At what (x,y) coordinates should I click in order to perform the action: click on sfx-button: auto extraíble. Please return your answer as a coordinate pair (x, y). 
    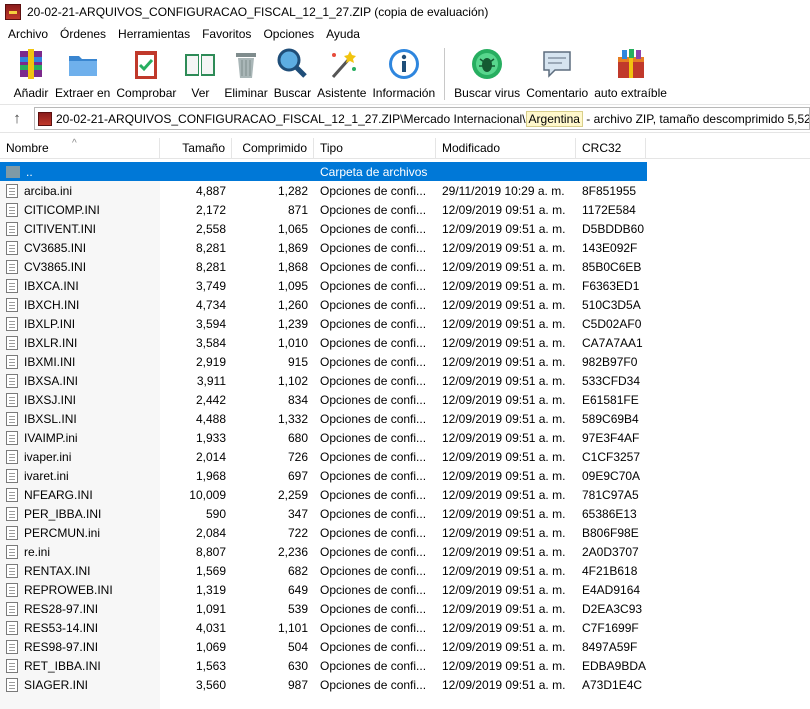
    Looking at the image, I should click on (630, 72).